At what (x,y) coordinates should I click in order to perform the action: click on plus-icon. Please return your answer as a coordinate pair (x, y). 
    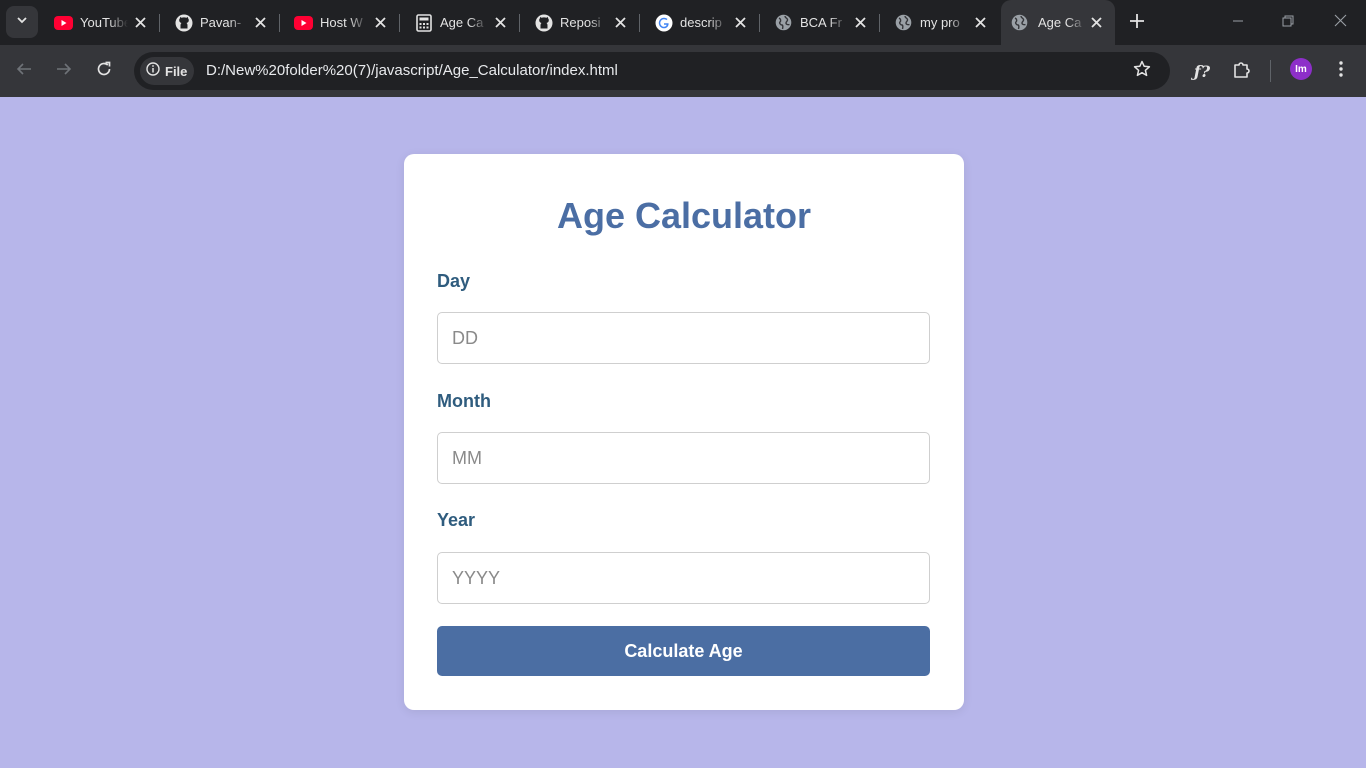
    Looking at the image, I should click on (1137, 23).